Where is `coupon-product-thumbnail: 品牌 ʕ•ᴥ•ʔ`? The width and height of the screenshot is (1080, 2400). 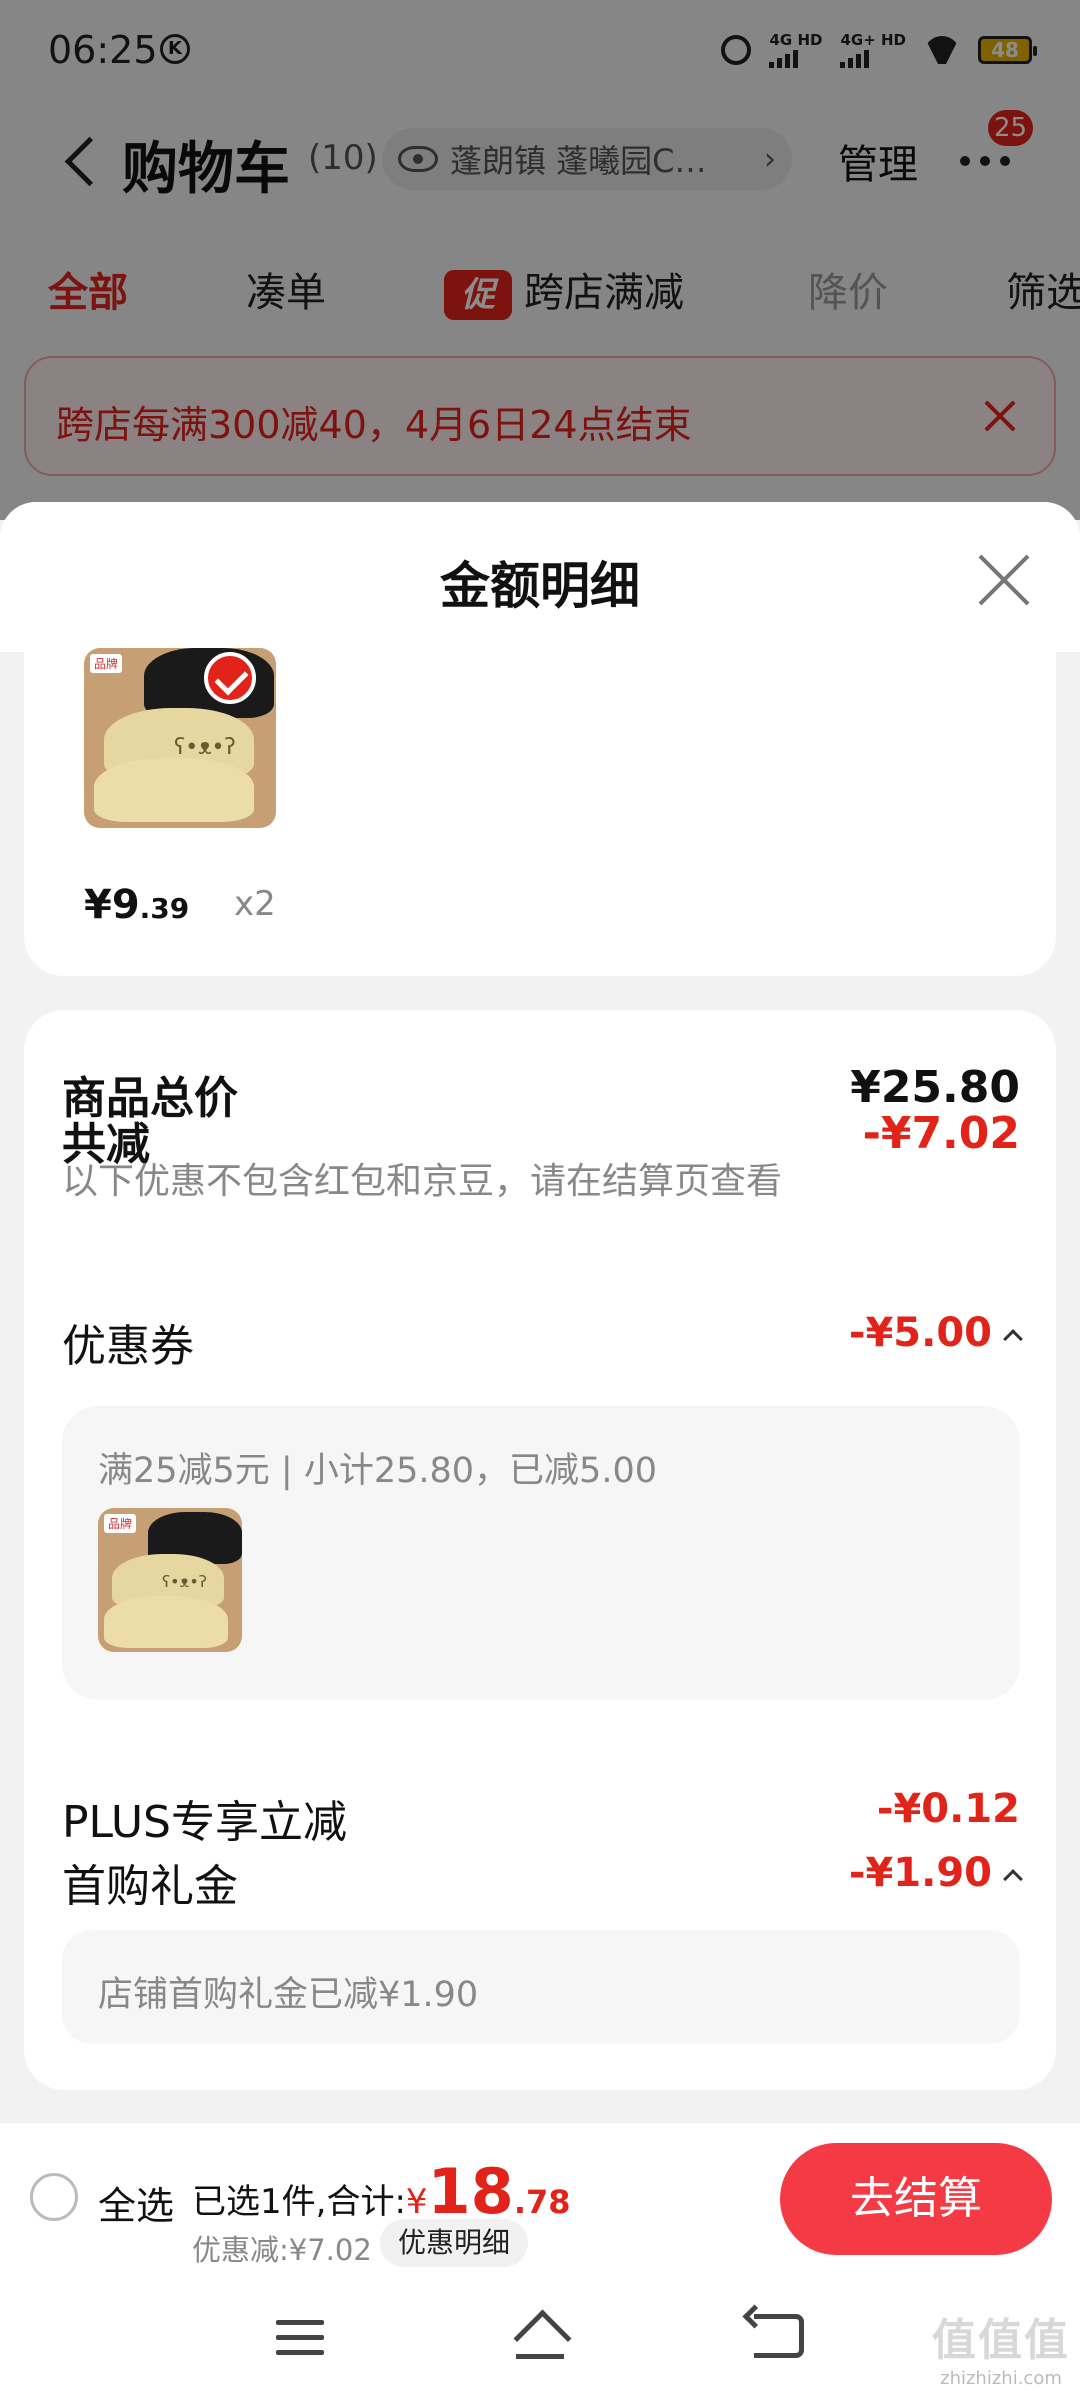
coupon-product-thumbnail: 品牌 ʕ•ᴥ•ʔ is located at coordinates (170, 1580).